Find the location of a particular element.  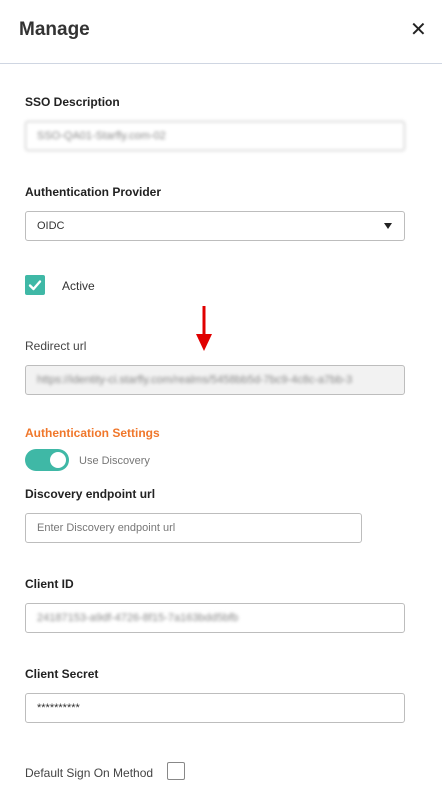

discovery-endpoint-label: Discovery endpoint url is located at coordinates (90, 494).